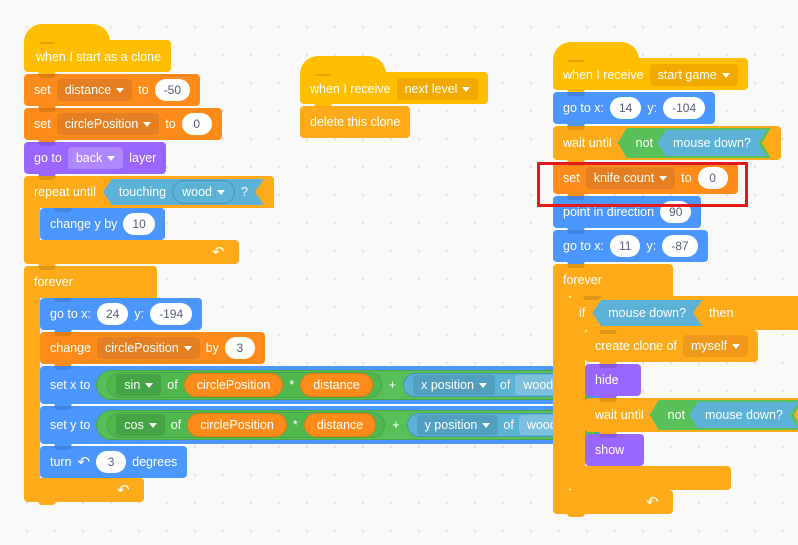  What do you see at coordinates (457, 425) in the screenshot?
I see `property-dropdown-y-position: y position` at bounding box center [457, 425].